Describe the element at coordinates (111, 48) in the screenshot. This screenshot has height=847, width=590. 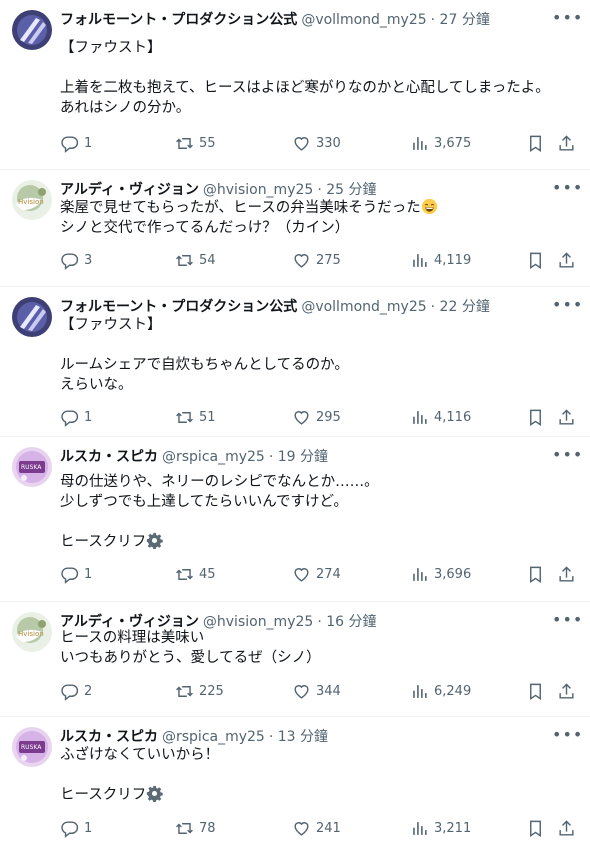
I see `tweet-line: 【ファウスト】` at that location.